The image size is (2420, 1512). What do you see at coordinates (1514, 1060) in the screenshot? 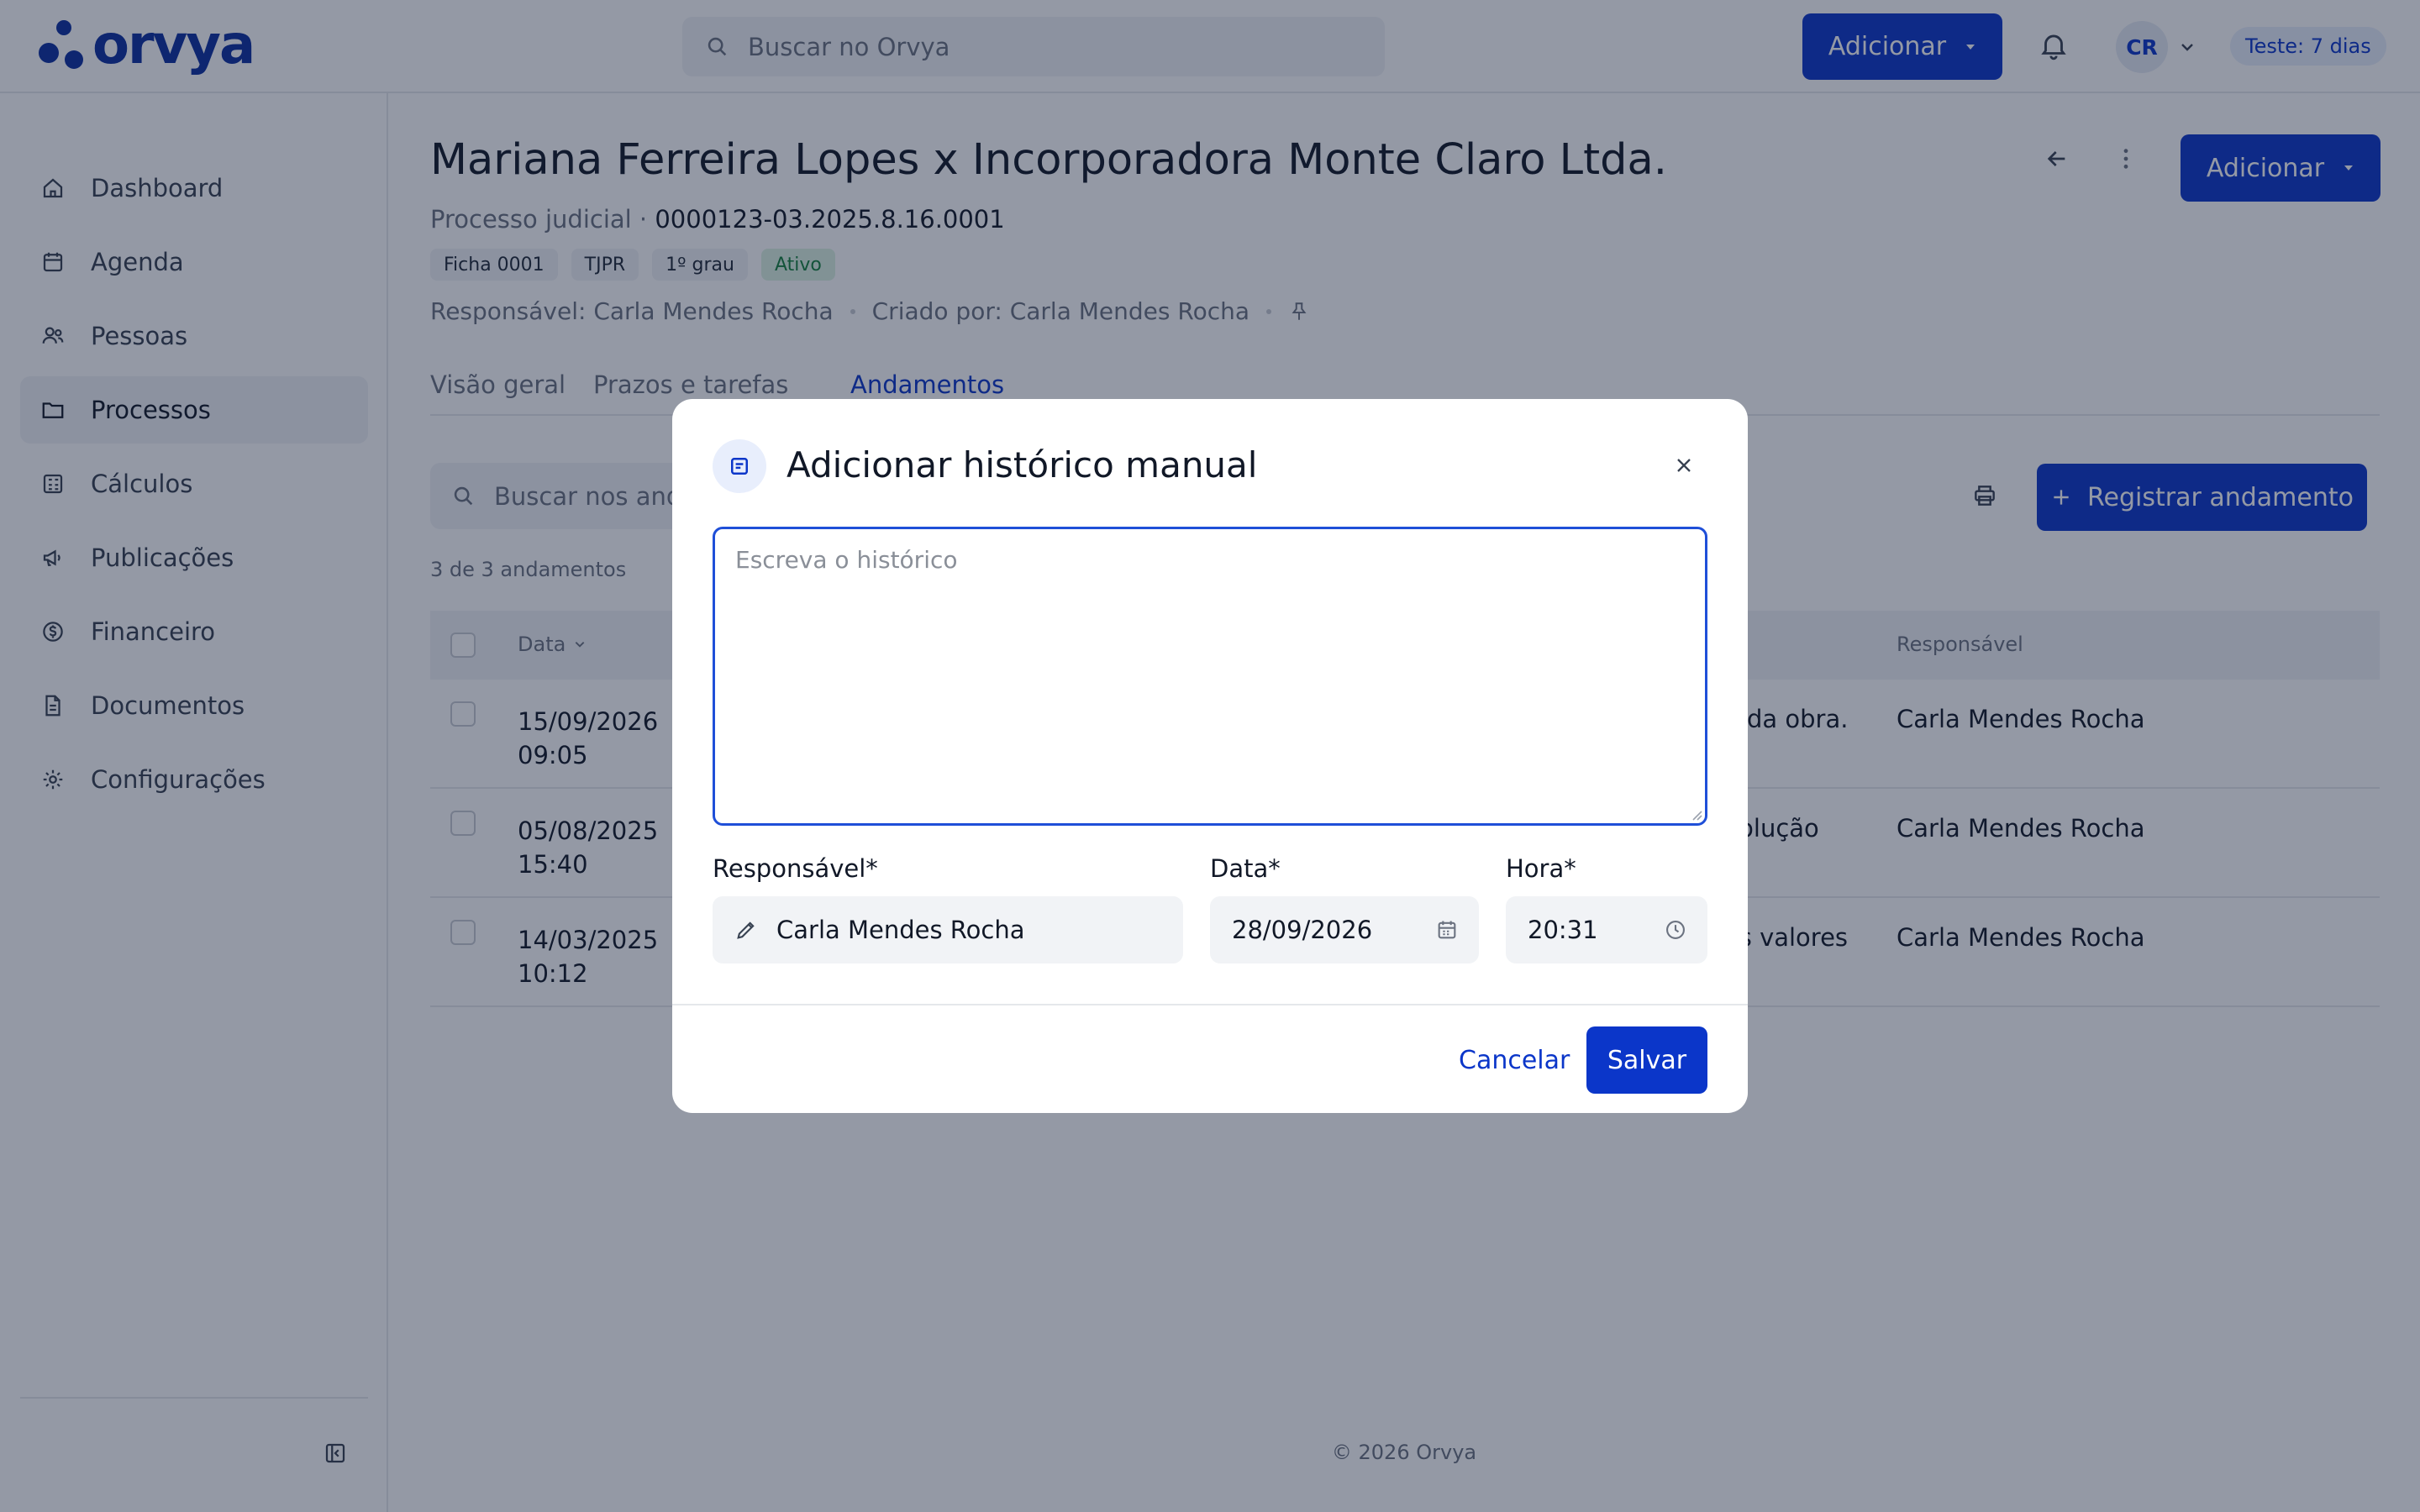
I see `cancel-button: Cancelar` at bounding box center [1514, 1060].